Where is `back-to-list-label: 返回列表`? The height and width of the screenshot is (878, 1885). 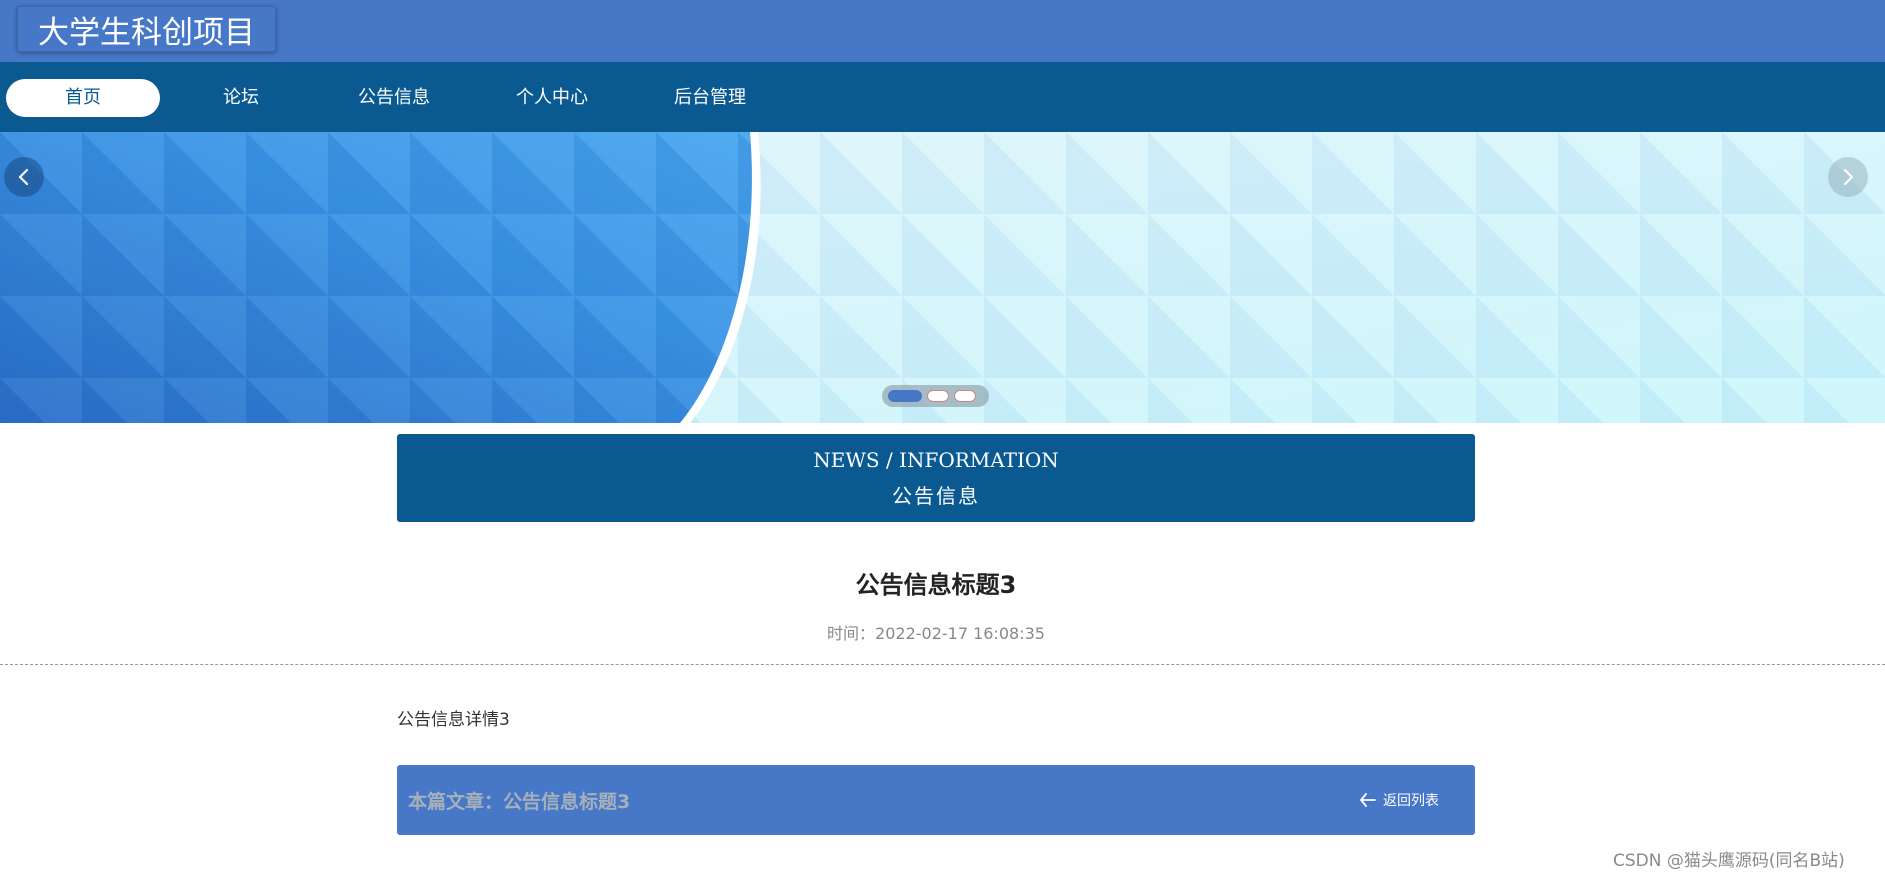
back-to-list-label: 返回列表 is located at coordinates (1411, 801).